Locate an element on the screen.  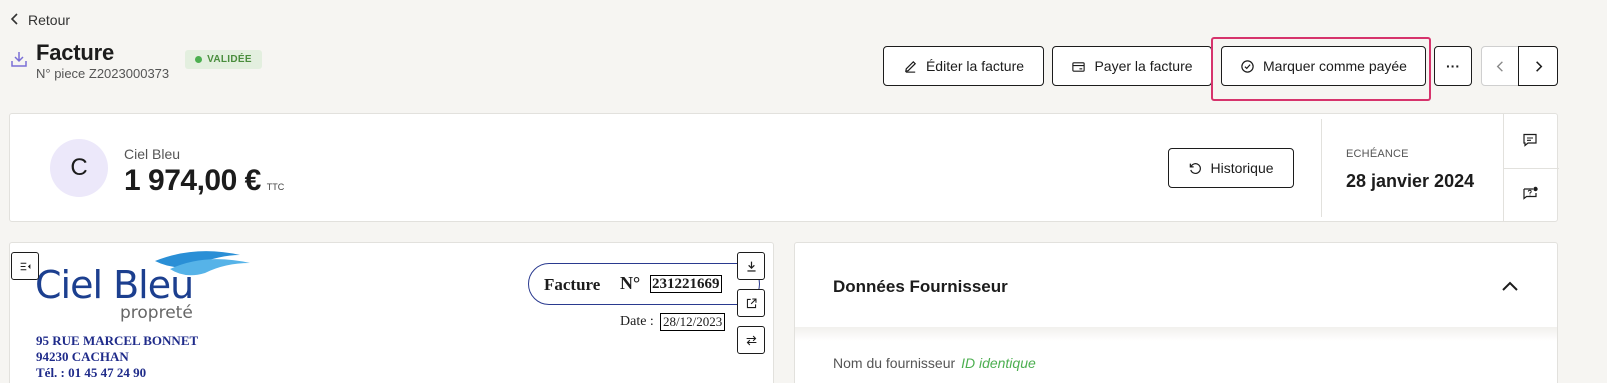
more-dots-icon: ··· is located at coordinates (1453, 66).